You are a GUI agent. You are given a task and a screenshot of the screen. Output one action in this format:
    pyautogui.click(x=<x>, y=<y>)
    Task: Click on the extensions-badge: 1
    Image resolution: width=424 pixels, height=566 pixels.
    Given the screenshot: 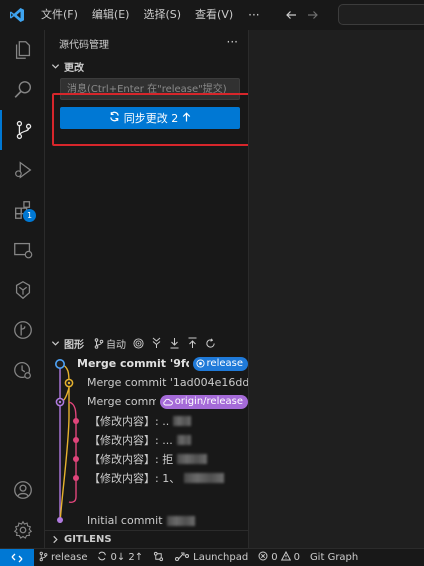 What is the action you would take?
    pyautogui.click(x=29, y=215)
    